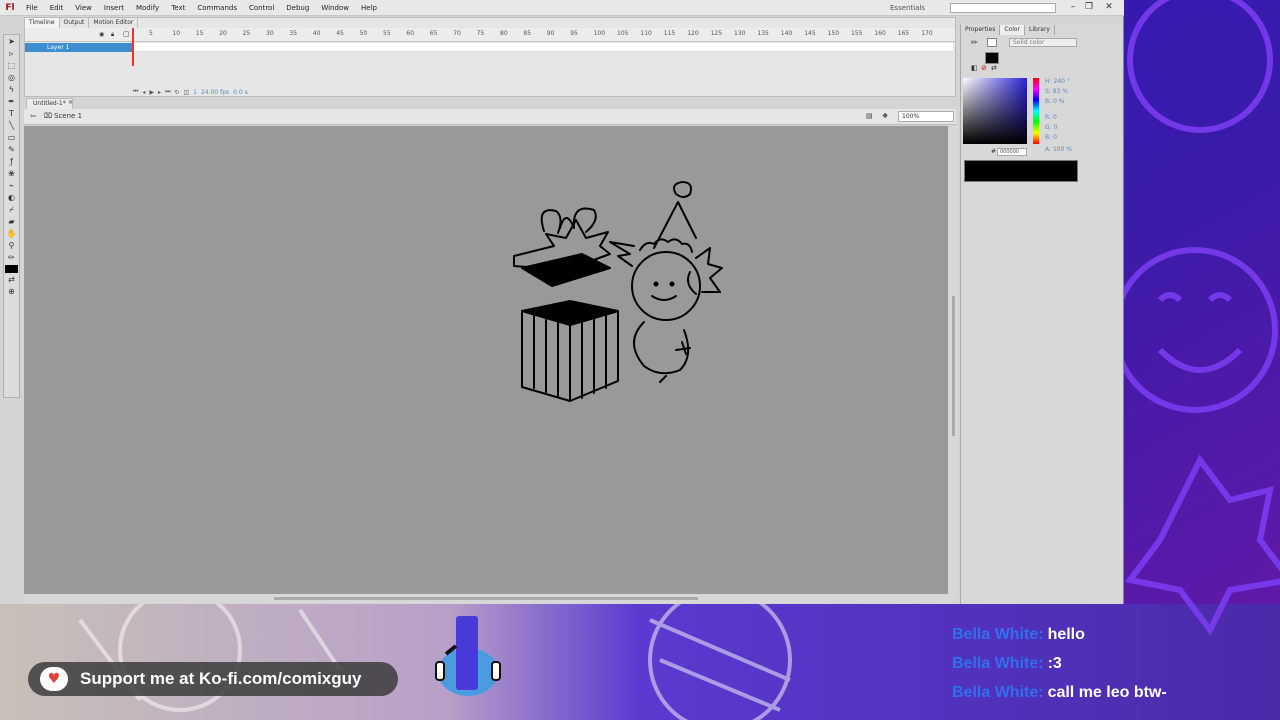 Image resolution: width=1280 pixels, height=720 pixels. Describe the element at coordinates (70, 102) in the screenshot. I see `close-tab-icon: ×` at that location.